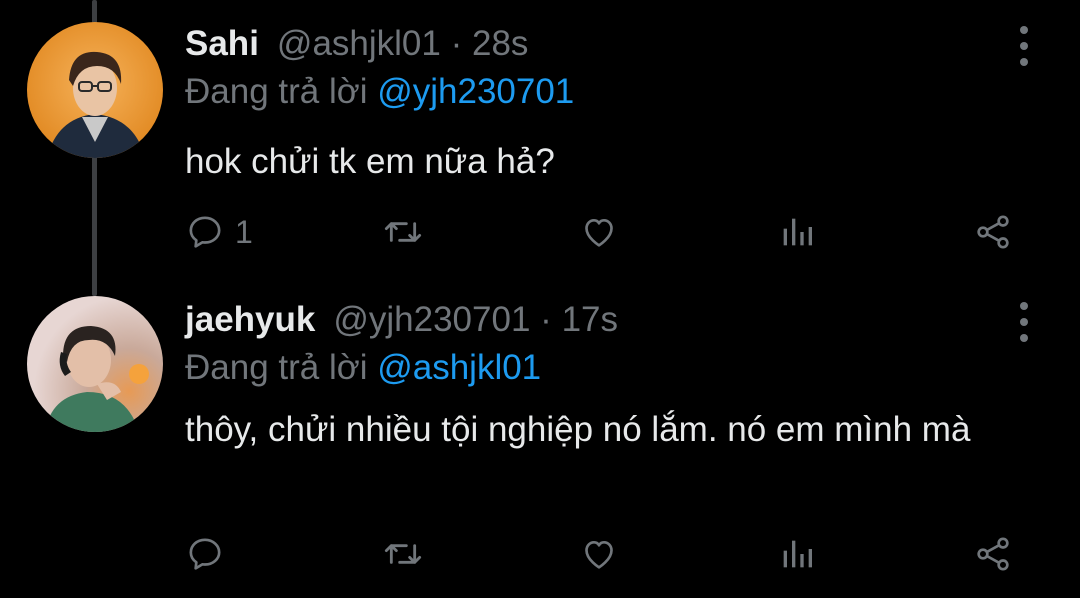 The height and width of the screenshot is (598, 1080). I want to click on tweet-header: Sahi @ashjkl01 · 28s, so click(356, 44).